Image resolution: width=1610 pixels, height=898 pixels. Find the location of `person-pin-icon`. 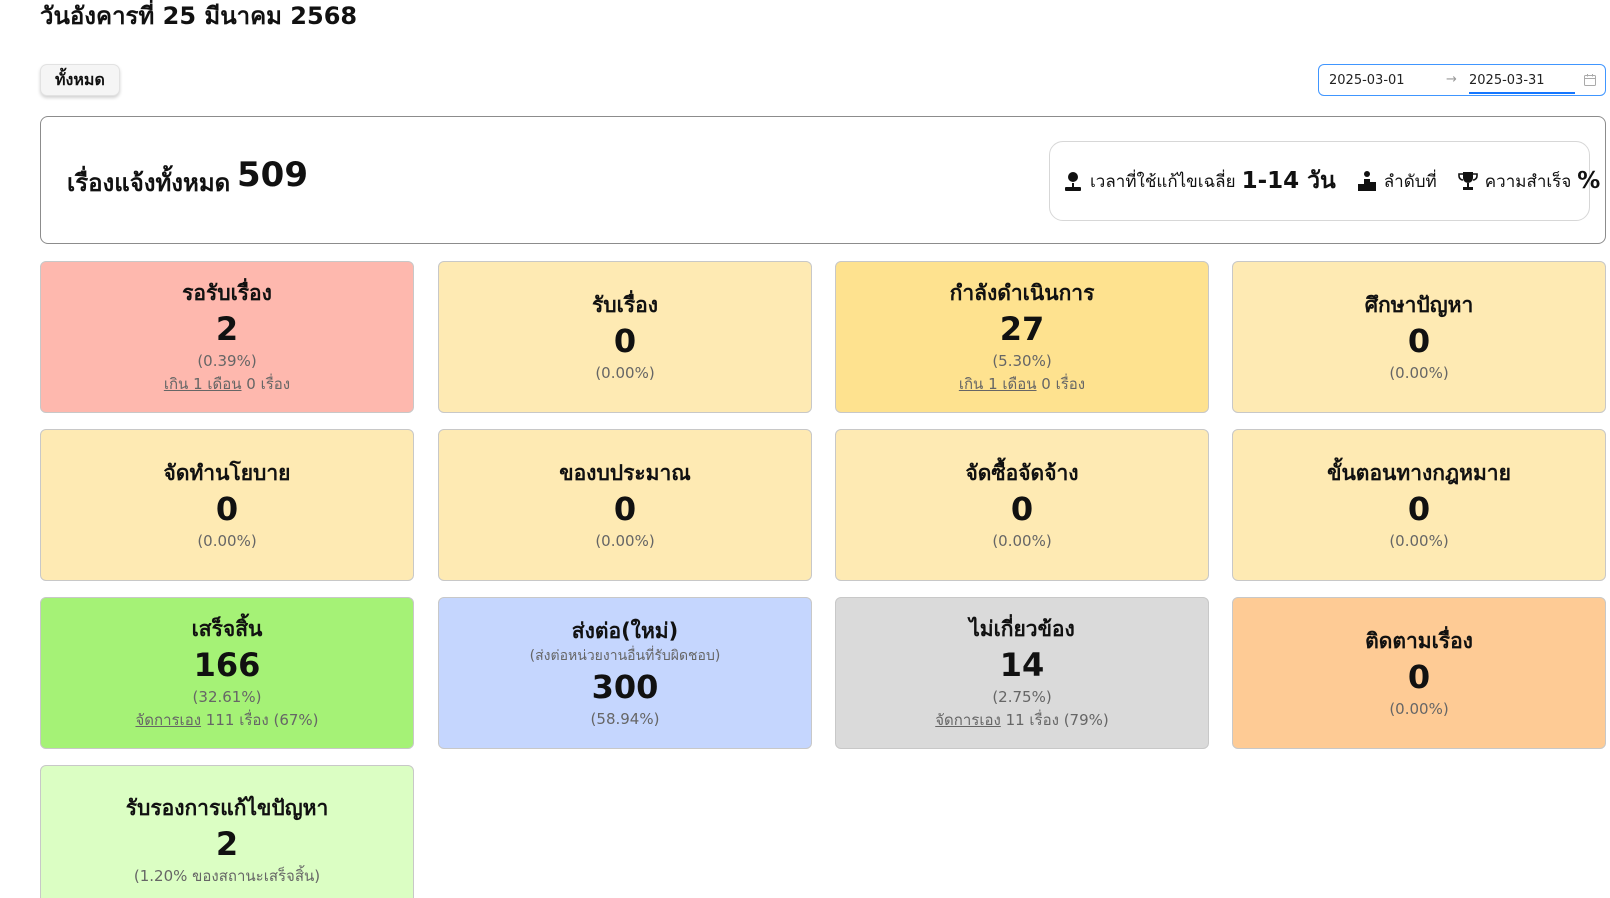

person-pin-icon is located at coordinates (1073, 181).